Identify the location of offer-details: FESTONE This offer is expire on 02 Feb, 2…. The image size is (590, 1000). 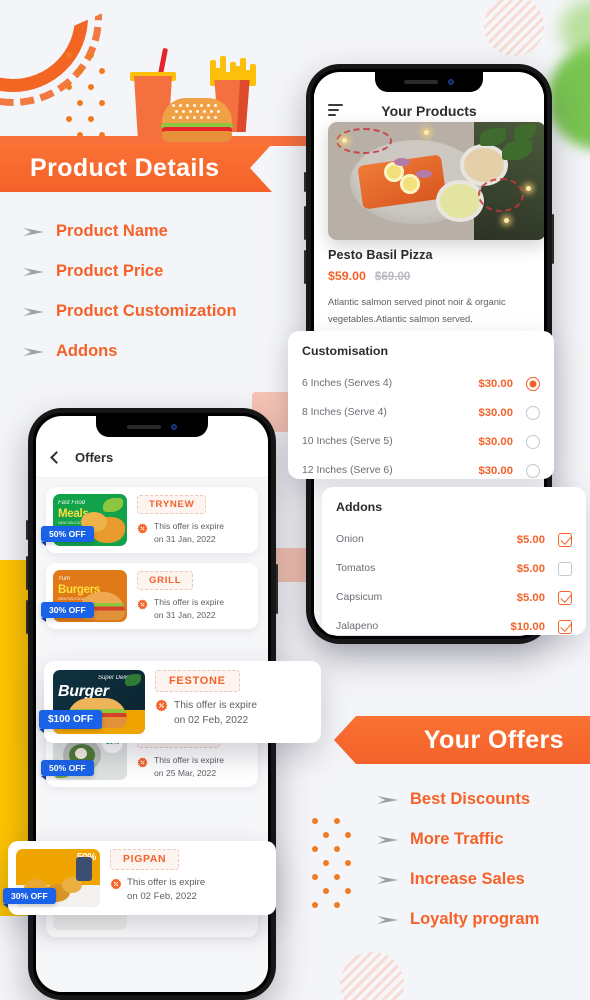
(228, 702).